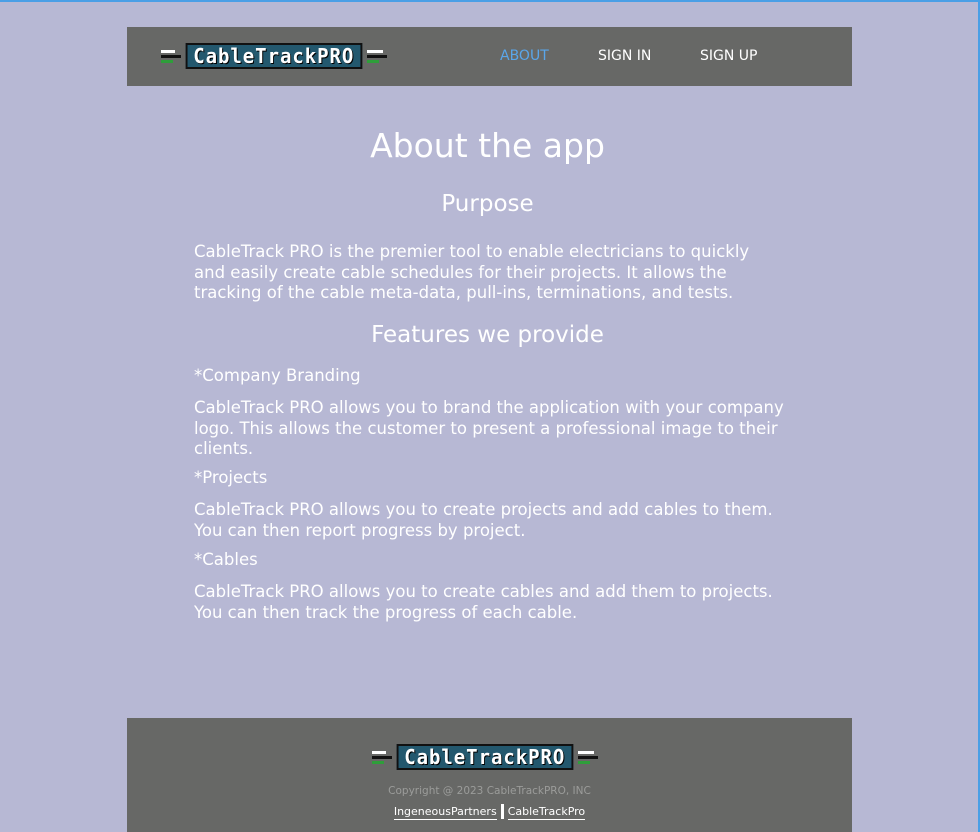  I want to click on cabletrackpro-logo: CableTrackPRO, so click(274, 56).